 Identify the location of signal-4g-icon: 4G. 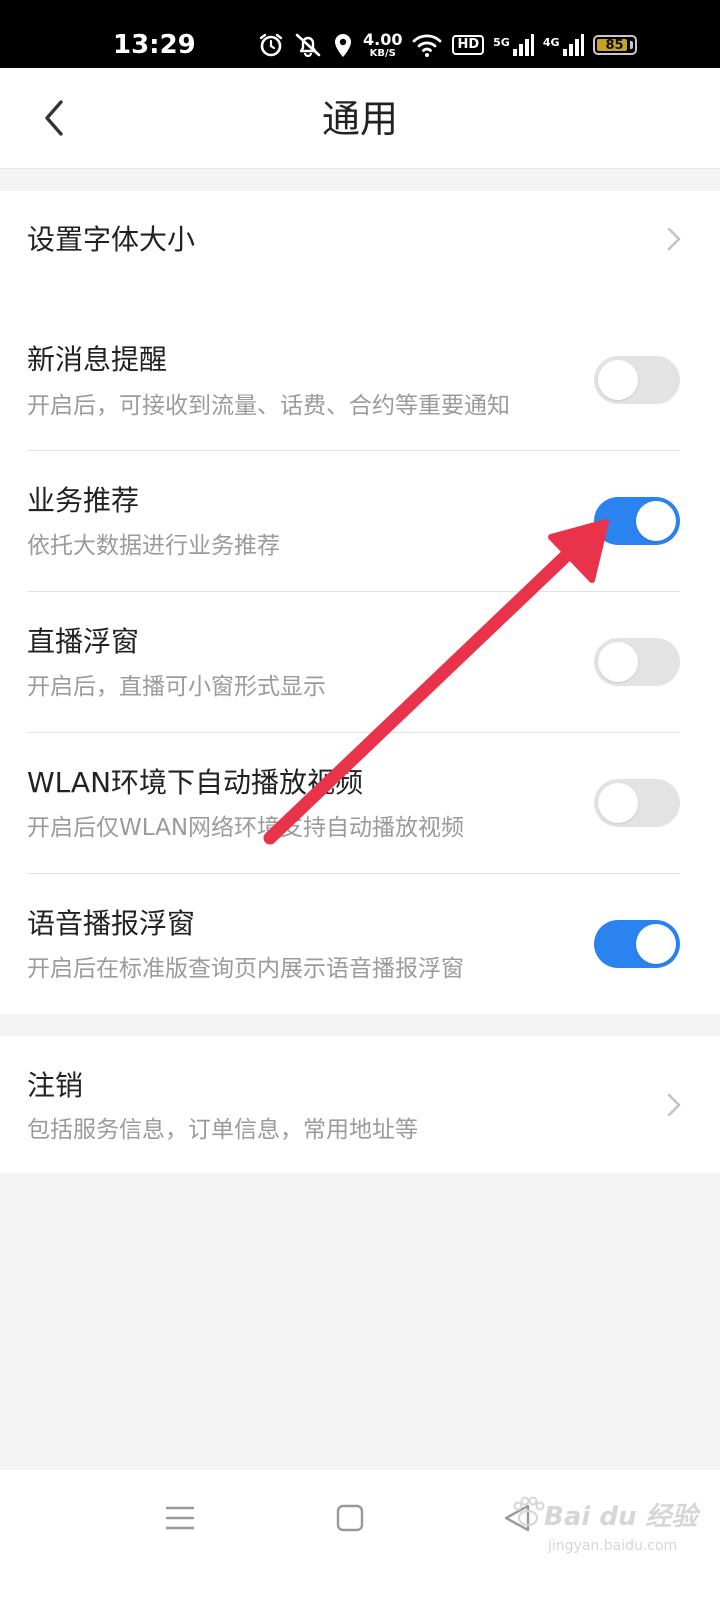
(563, 45).